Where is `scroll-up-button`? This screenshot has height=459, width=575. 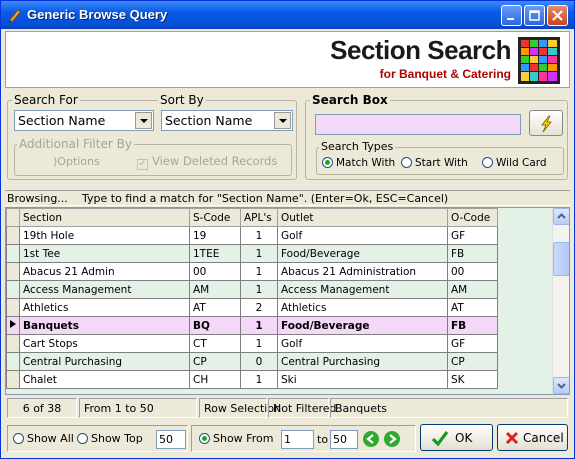 scroll-up-button is located at coordinates (561, 216).